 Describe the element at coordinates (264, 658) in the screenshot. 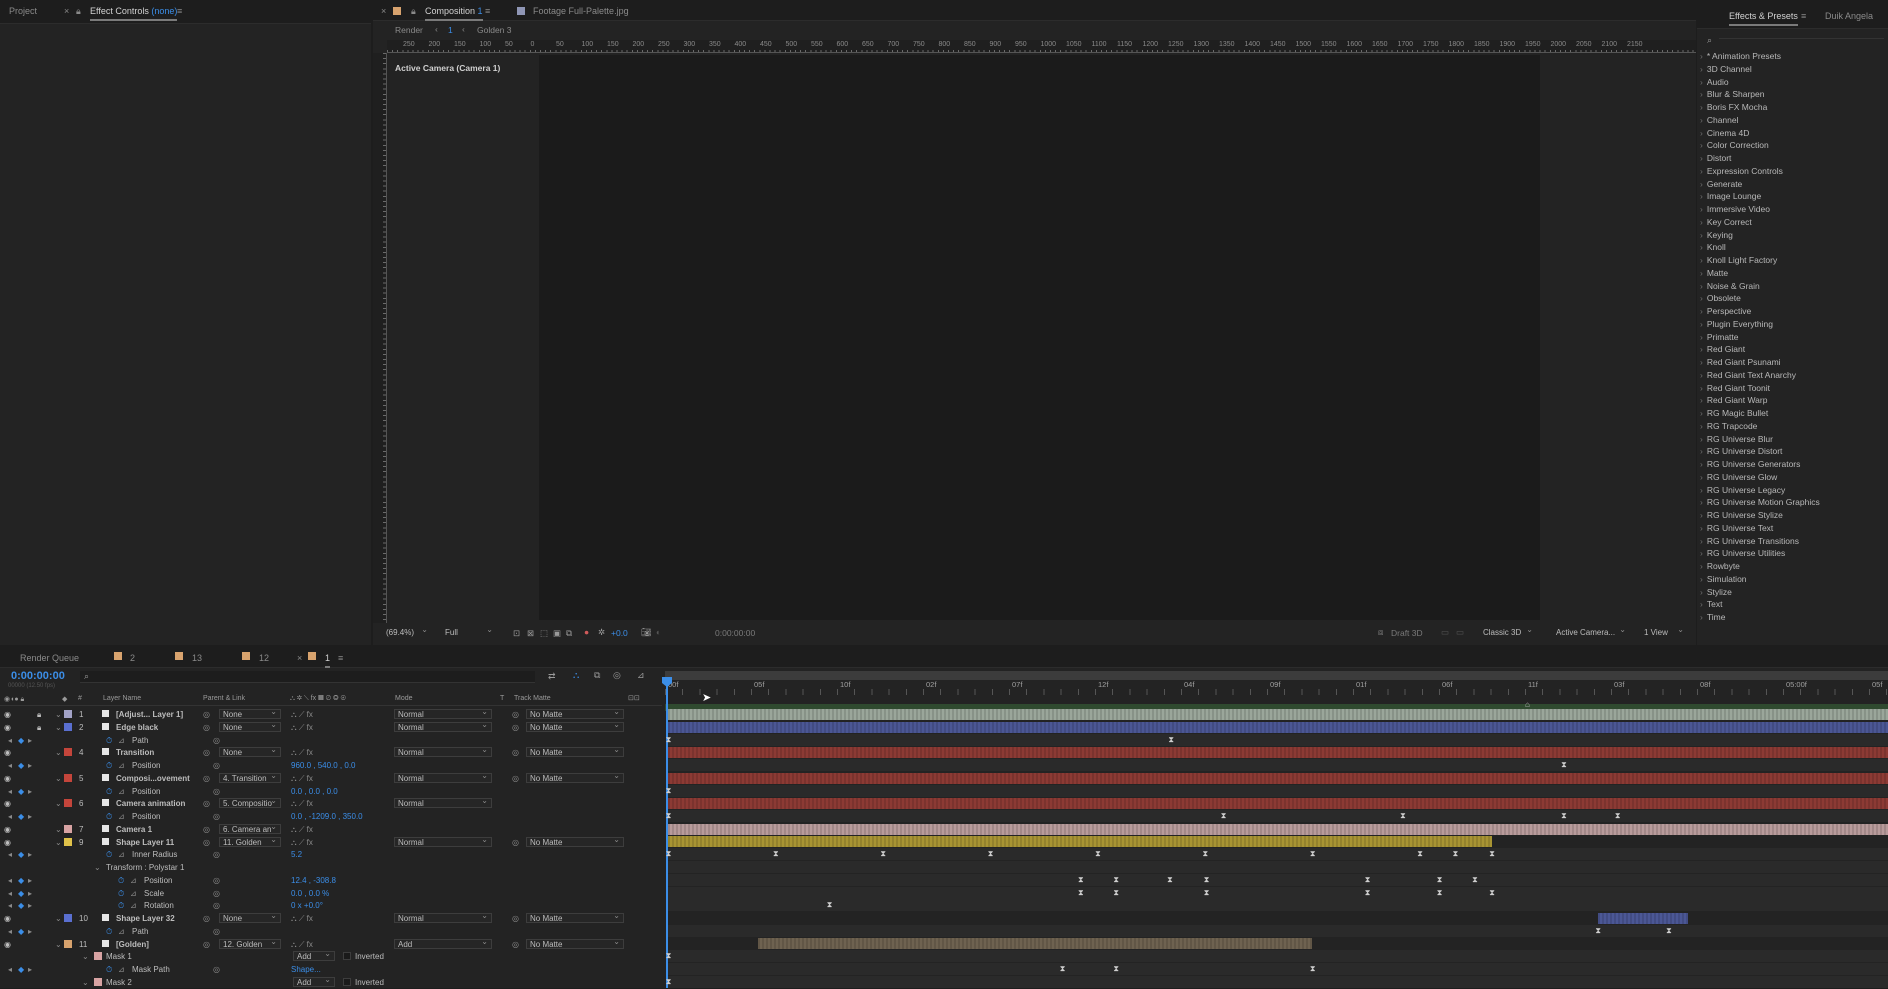

I see `tab-comp-12: 12` at that location.